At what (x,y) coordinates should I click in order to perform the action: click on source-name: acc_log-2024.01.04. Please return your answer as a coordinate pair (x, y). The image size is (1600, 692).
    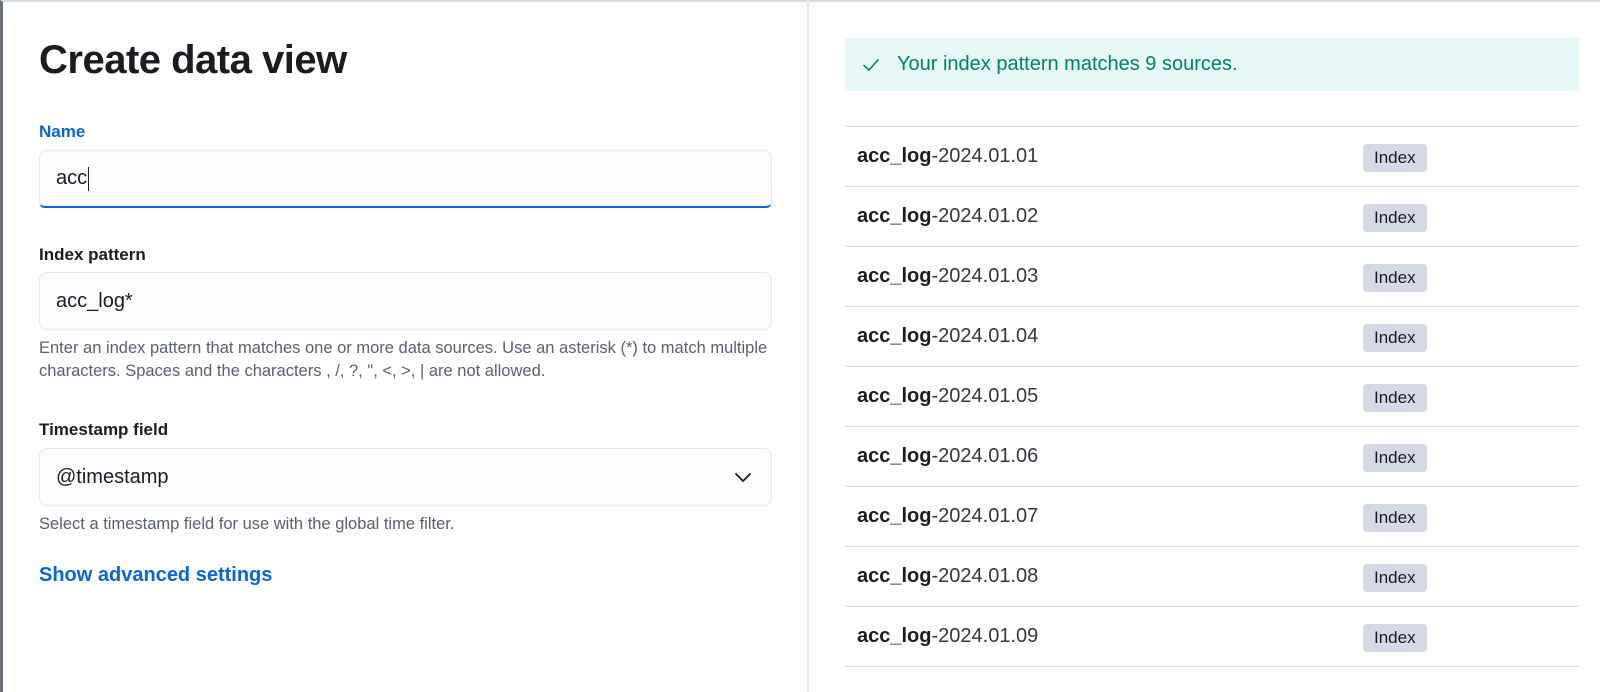
    Looking at the image, I should click on (947, 336).